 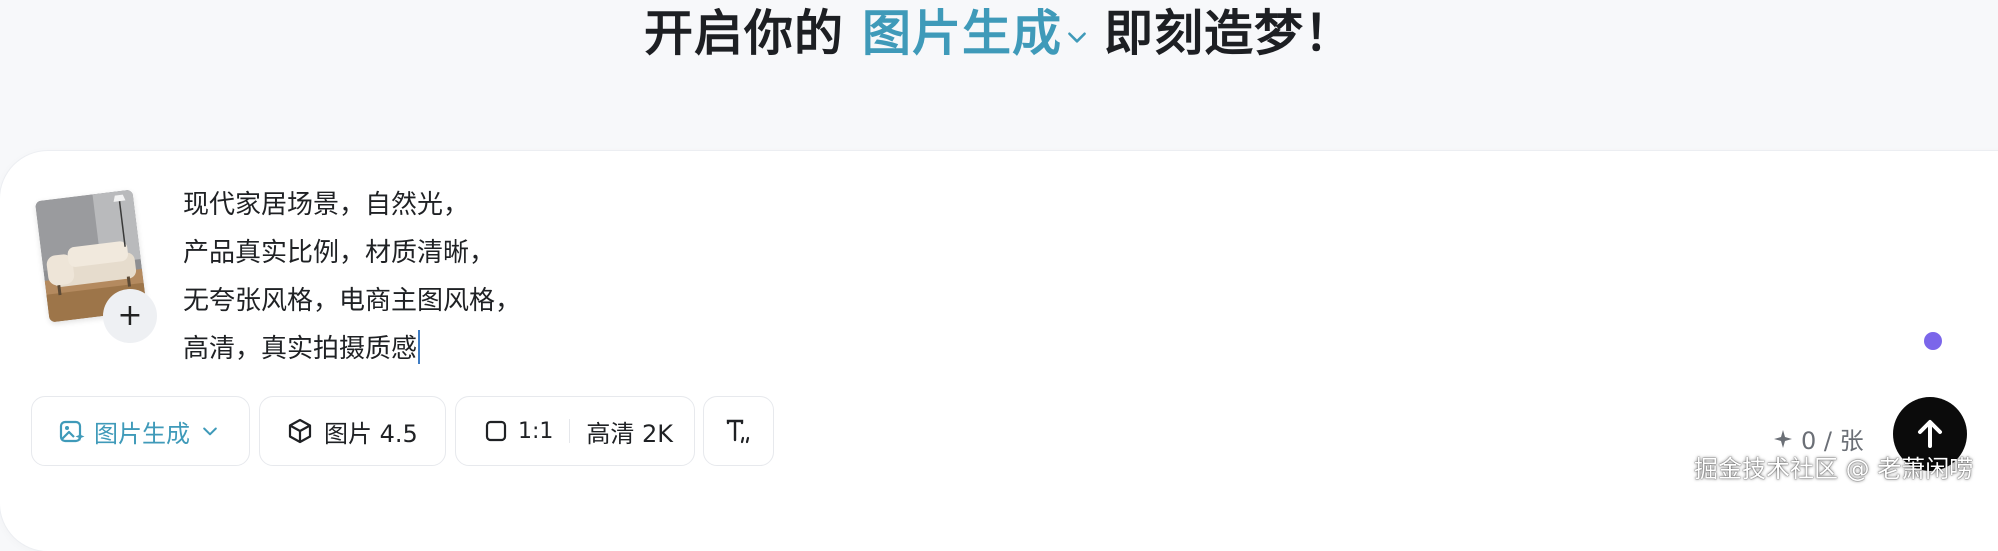 What do you see at coordinates (142, 433) in the screenshot?
I see `mode-select-label: 图片生成` at bounding box center [142, 433].